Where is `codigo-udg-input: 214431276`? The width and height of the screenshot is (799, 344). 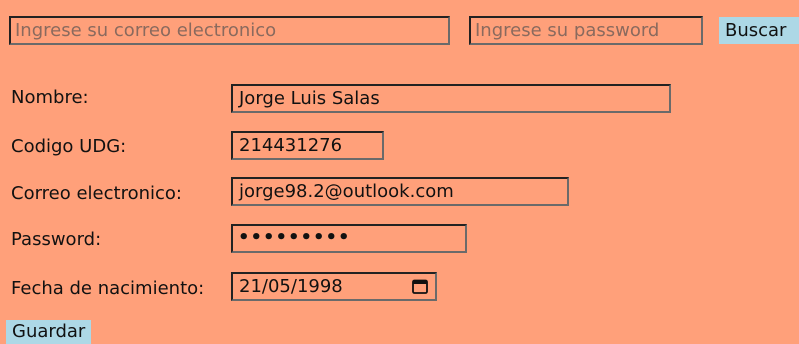
codigo-udg-input: 214431276 is located at coordinates (307, 145).